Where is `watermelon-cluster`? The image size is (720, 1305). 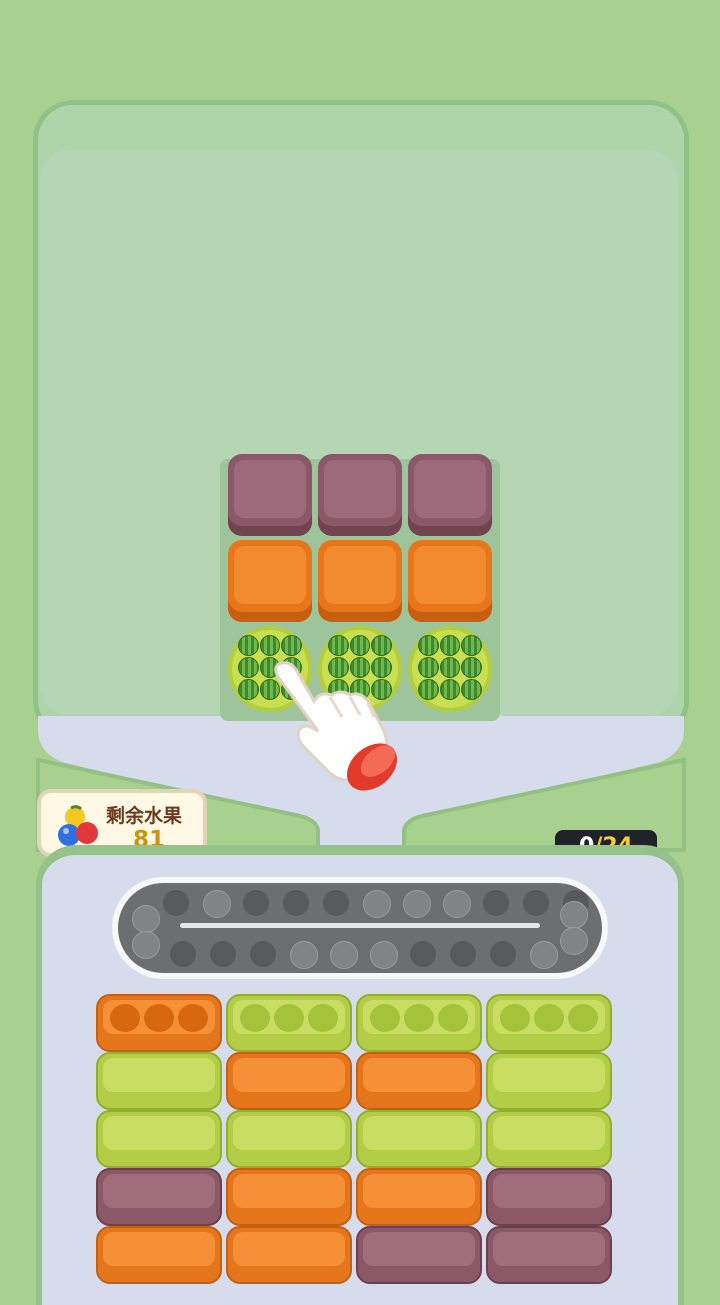
watermelon-cluster is located at coordinates (450, 667).